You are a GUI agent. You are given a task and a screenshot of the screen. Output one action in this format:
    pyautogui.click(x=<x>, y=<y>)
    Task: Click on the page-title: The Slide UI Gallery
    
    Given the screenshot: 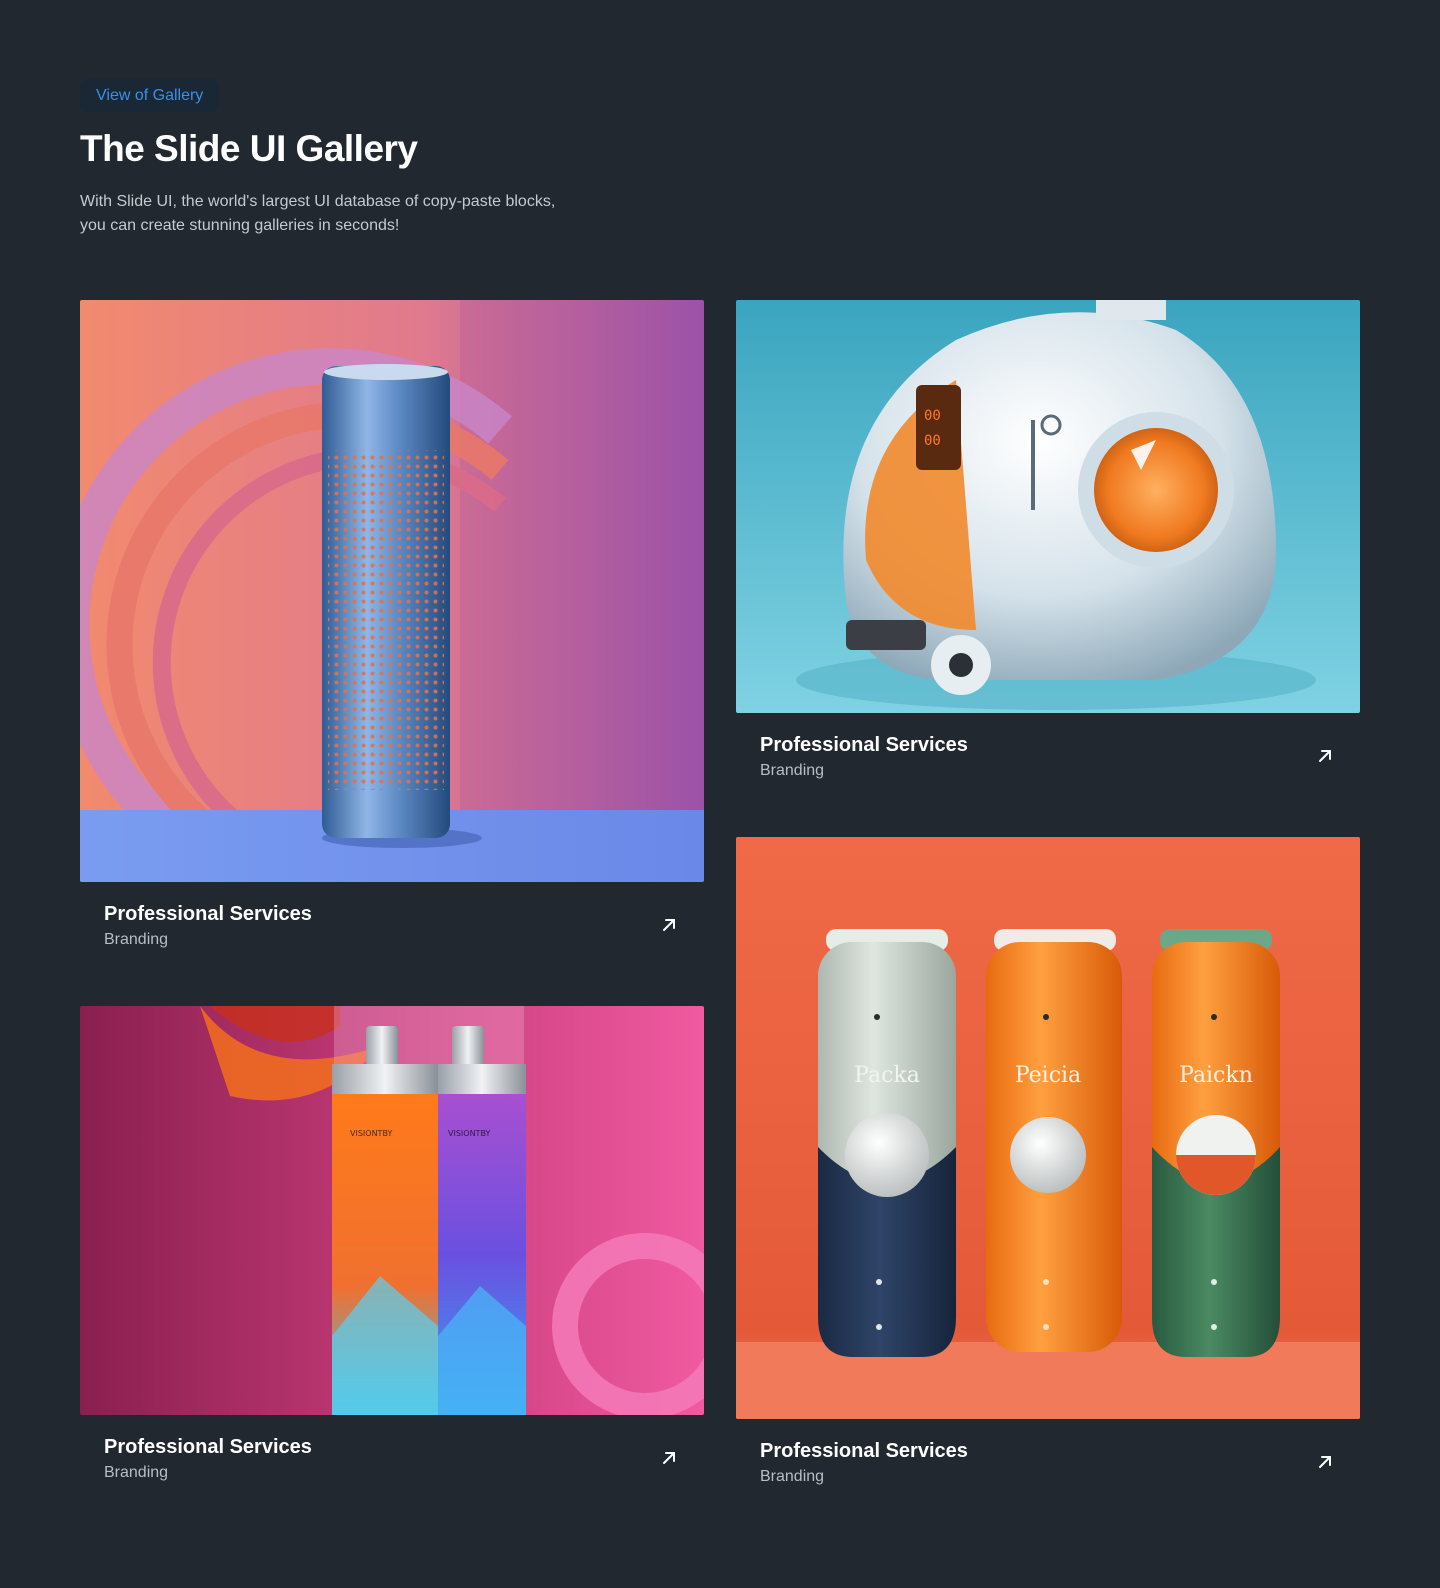 What is the action you would take?
    pyautogui.click(x=249, y=148)
    